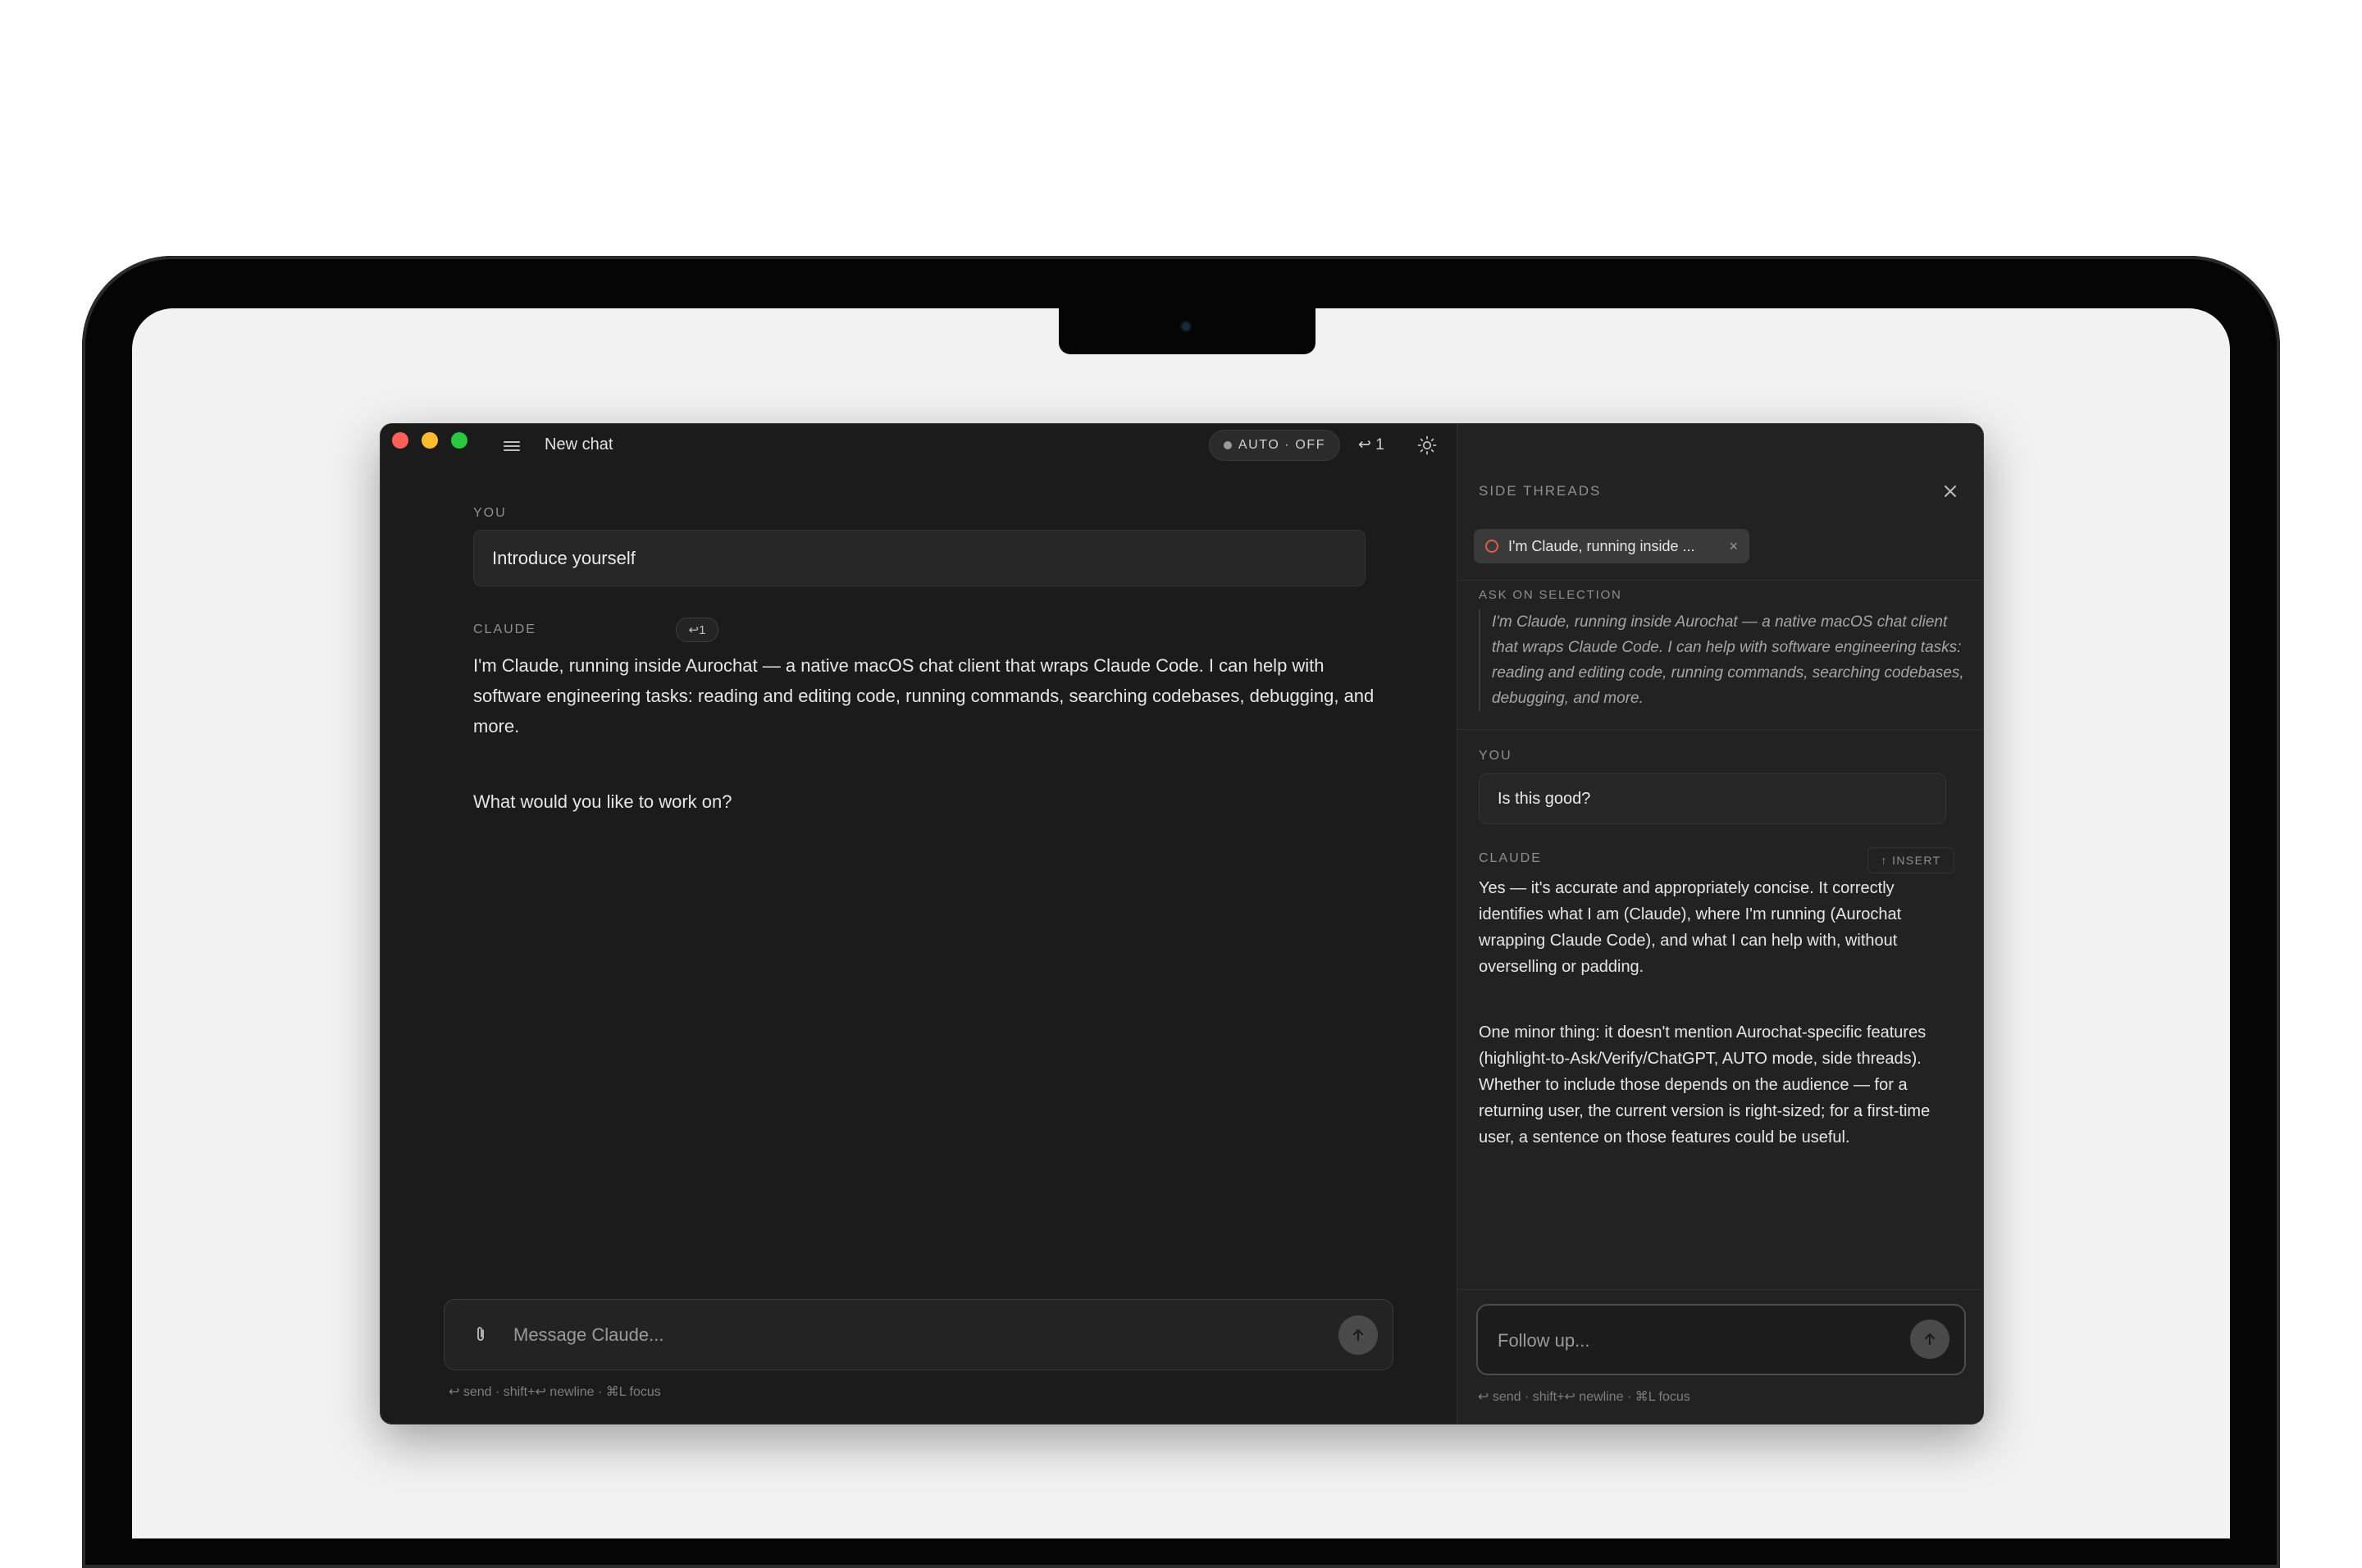 The height and width of the screenshot is (1568, 2362). I want to click on followup-send-button, so click(1929, 1340).